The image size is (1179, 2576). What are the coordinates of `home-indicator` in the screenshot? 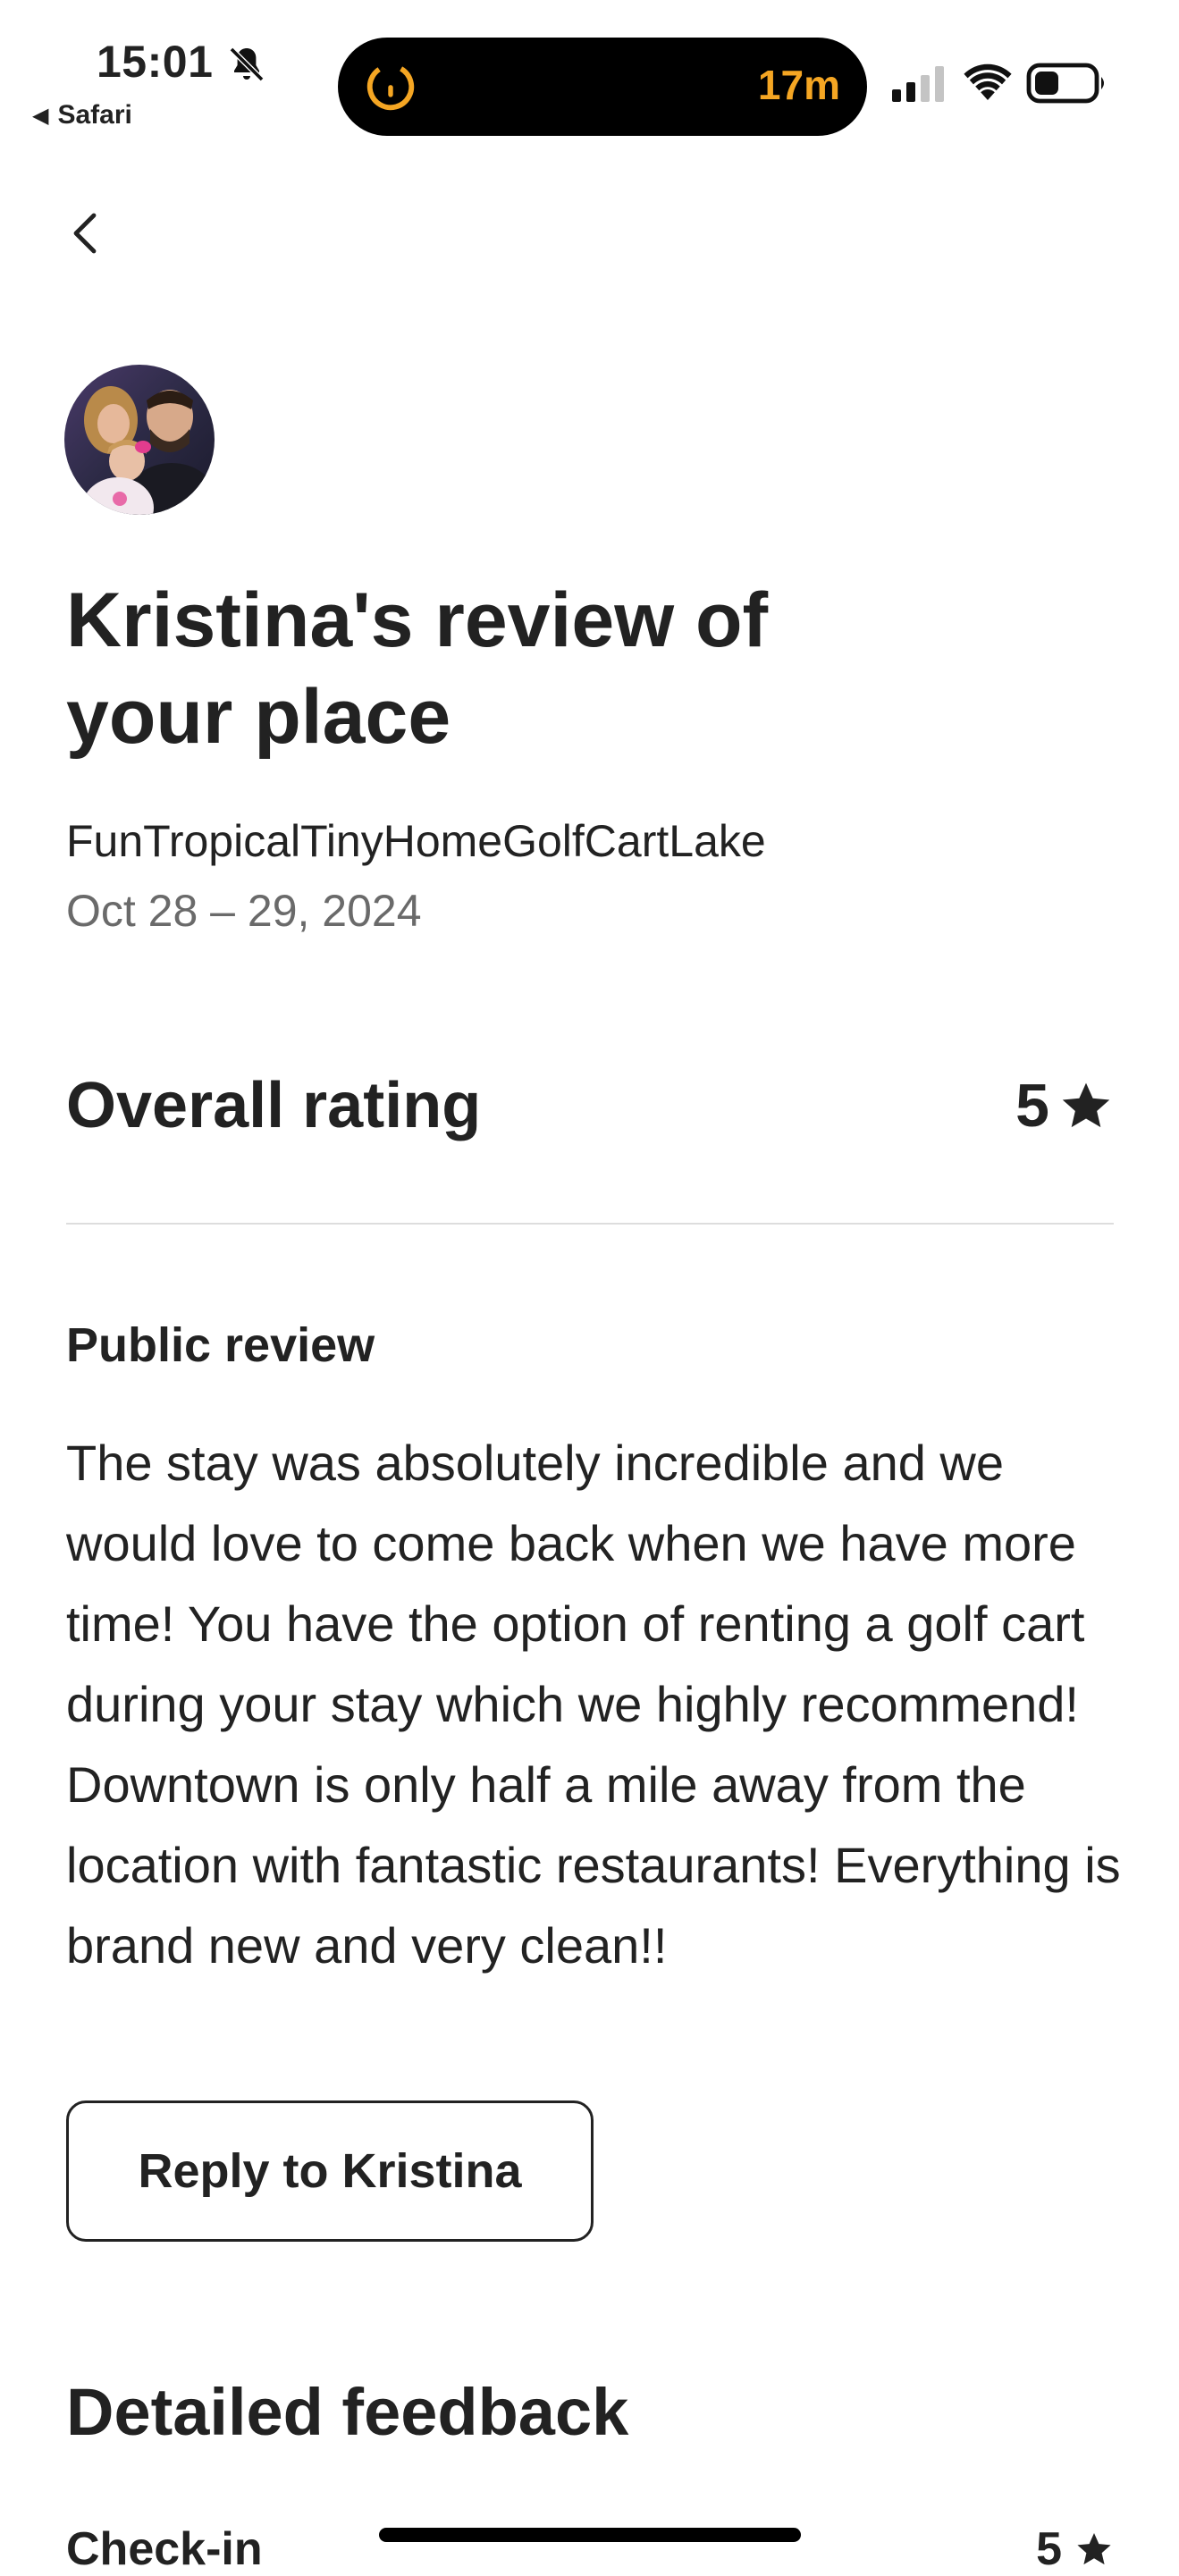 It's located at (590, 2535).